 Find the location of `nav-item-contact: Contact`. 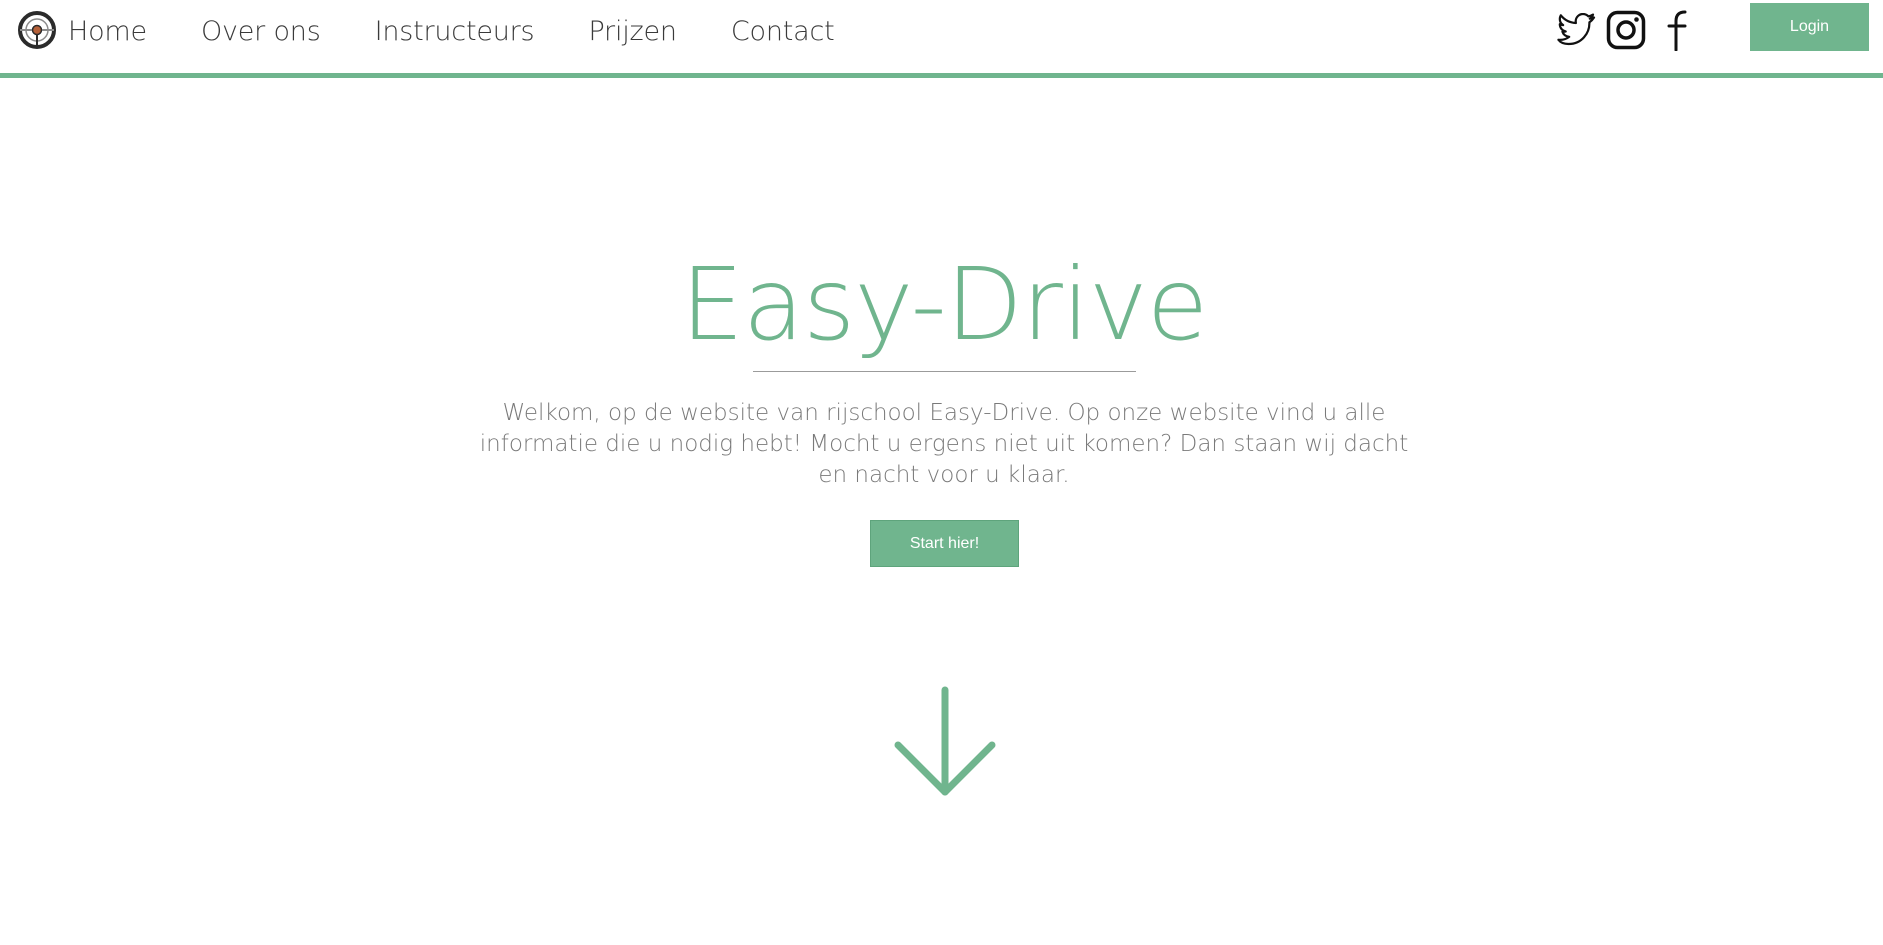

nav-item-contact: Contact is located at coordinates (783, 31).